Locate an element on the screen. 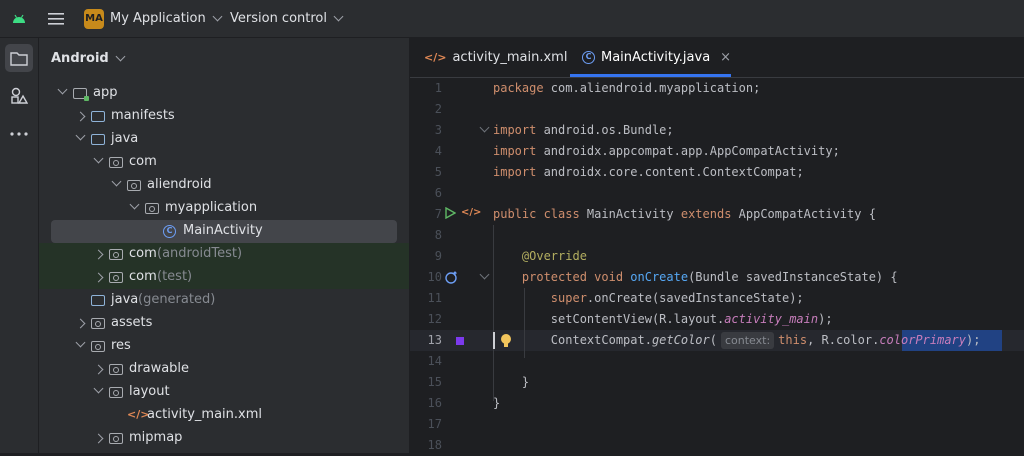  tab-label: MainActivity.java is located at coordinates (656, 57).